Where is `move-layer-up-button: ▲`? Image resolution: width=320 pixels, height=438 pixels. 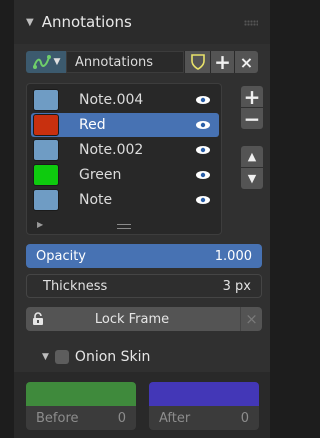
move-layer-up-button: ▲ is located at coordinates (252, 156).